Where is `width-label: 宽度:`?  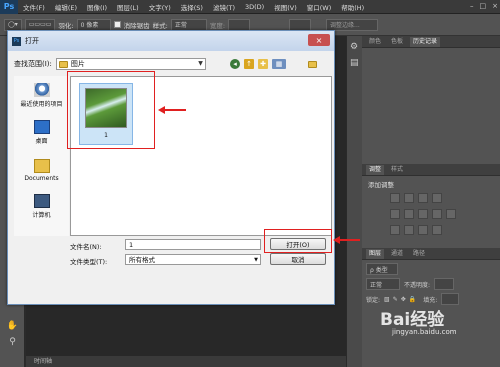
width-label: 宽度: is located at coordinates (217, 25).